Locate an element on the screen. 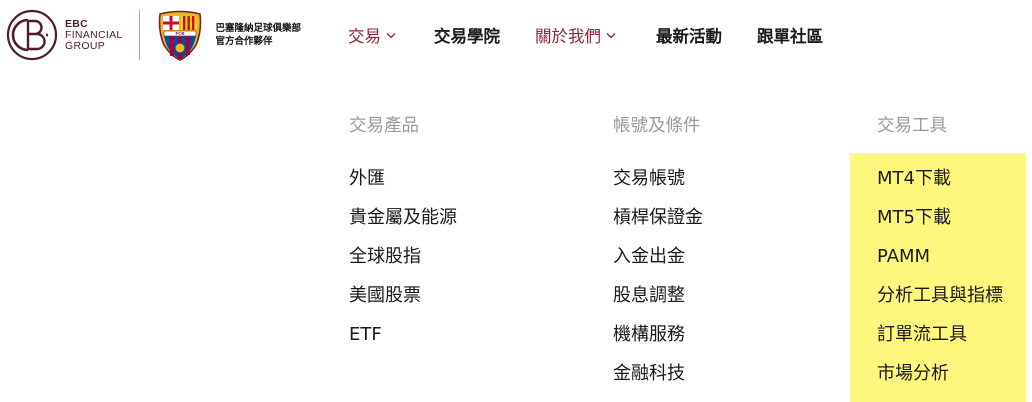 Image resolution: width=1032 pixels, height=402 pixels. fcb-crest-icon: FCB is located at coordinates (179, 35).